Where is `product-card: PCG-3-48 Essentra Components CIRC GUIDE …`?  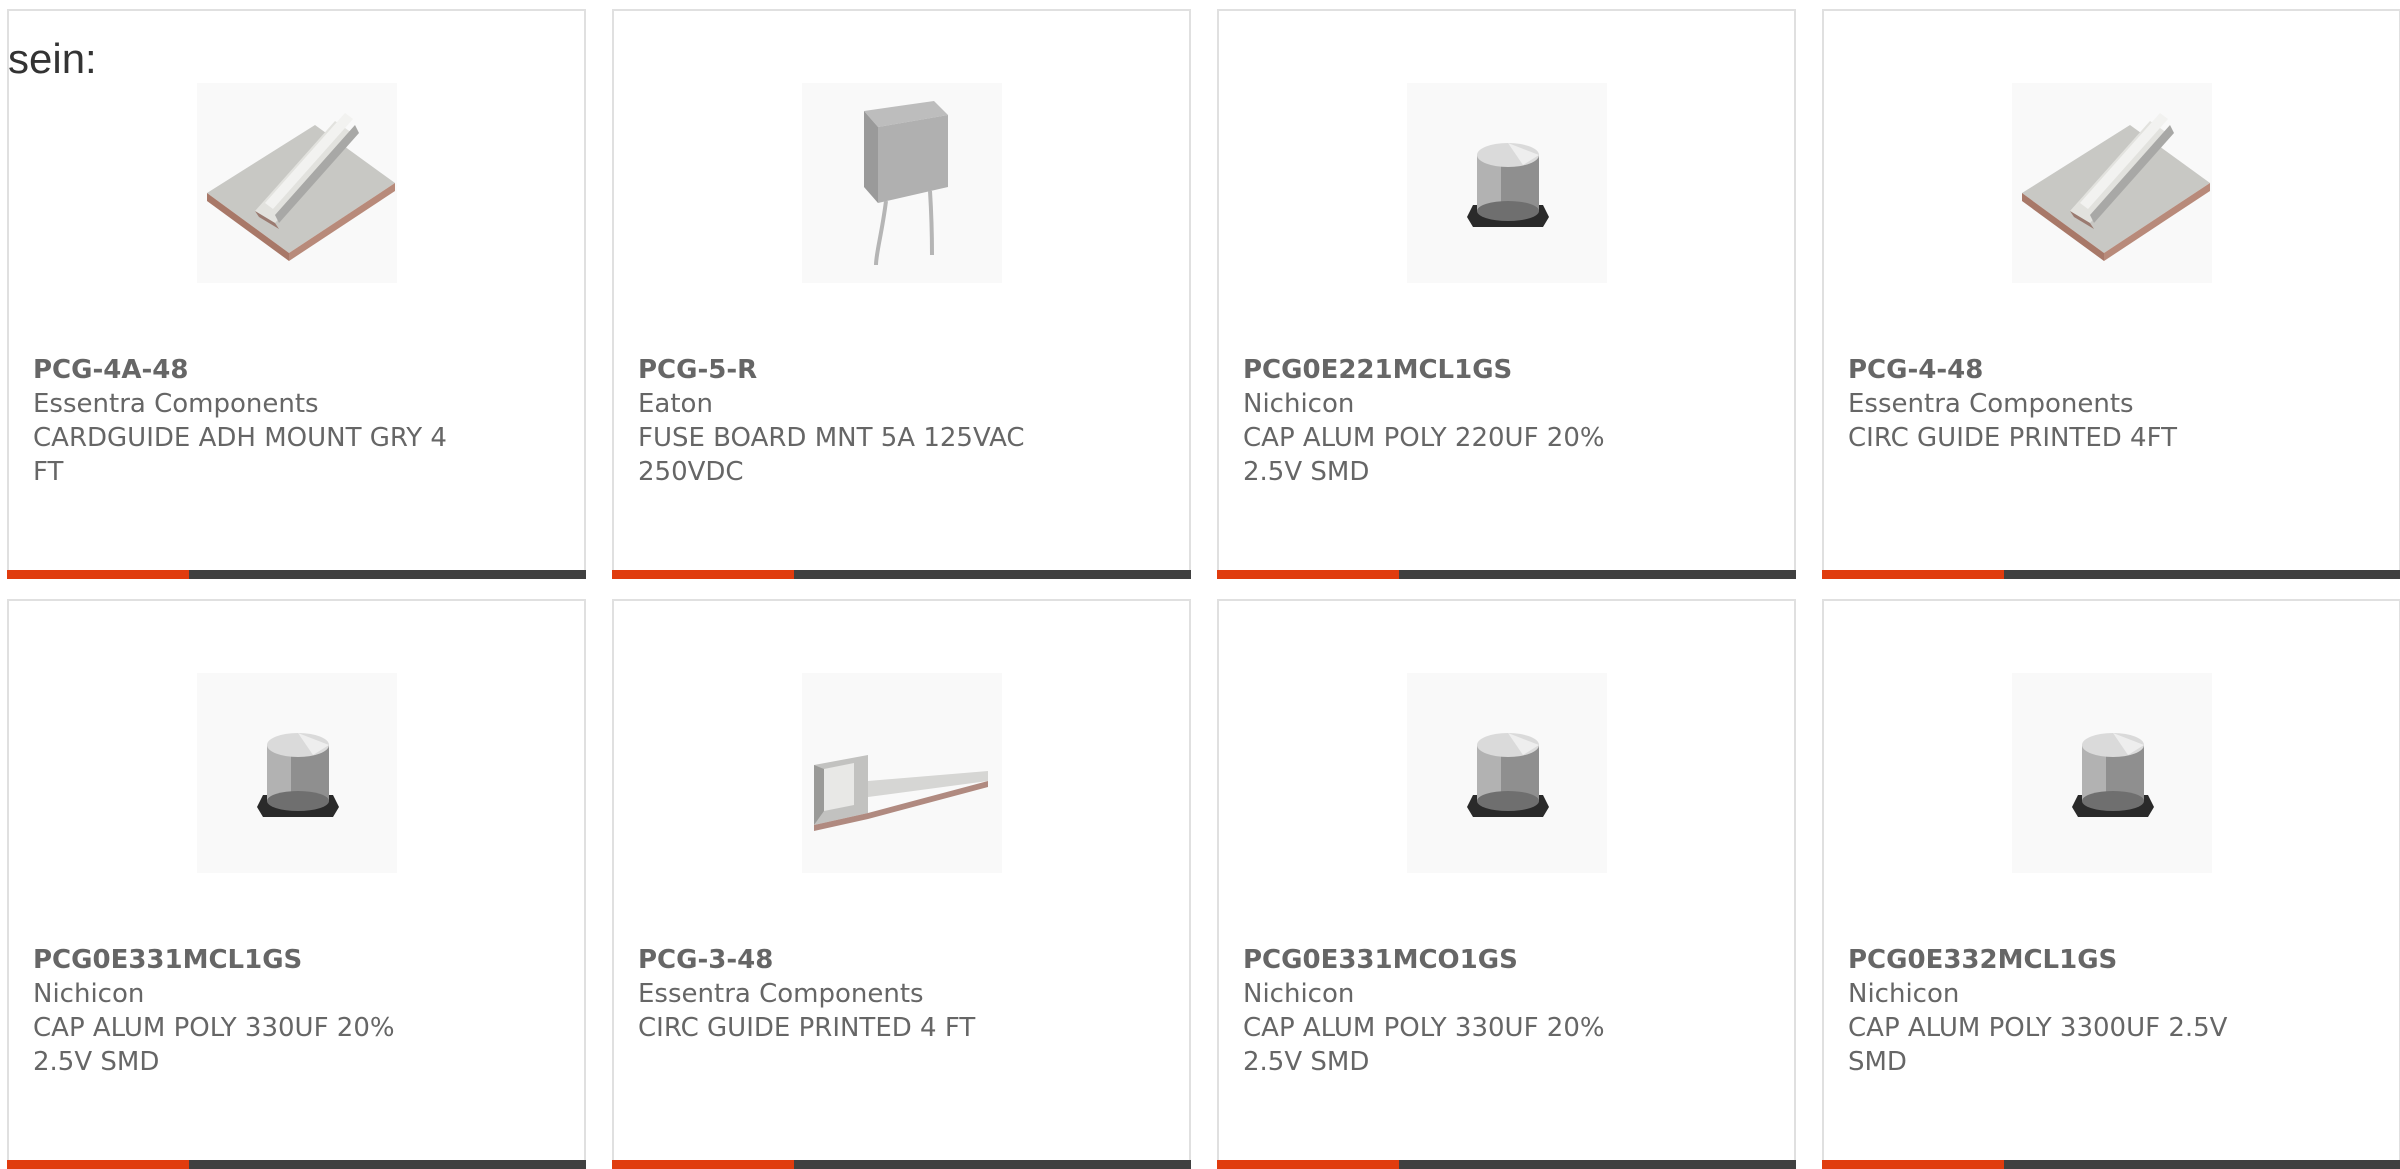
product-card: PCG-3-48 Essentra Components CIRC GUIDE … is located at coordinates (901, 884).